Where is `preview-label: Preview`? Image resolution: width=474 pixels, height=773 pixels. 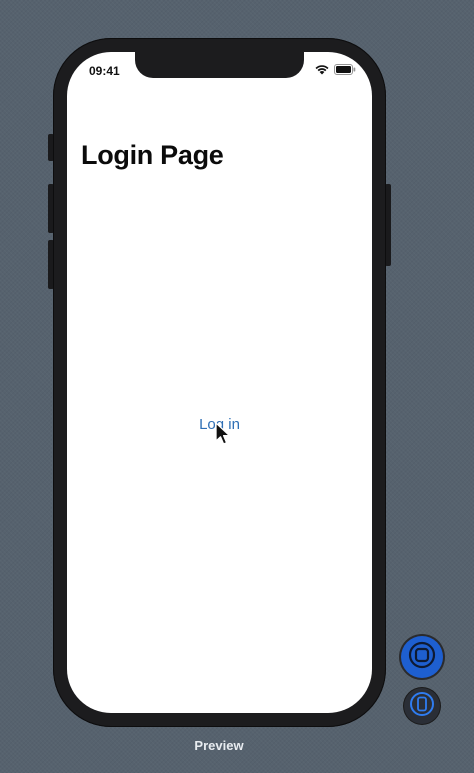
preview-label: Preview is located at coordinates (219, 745).